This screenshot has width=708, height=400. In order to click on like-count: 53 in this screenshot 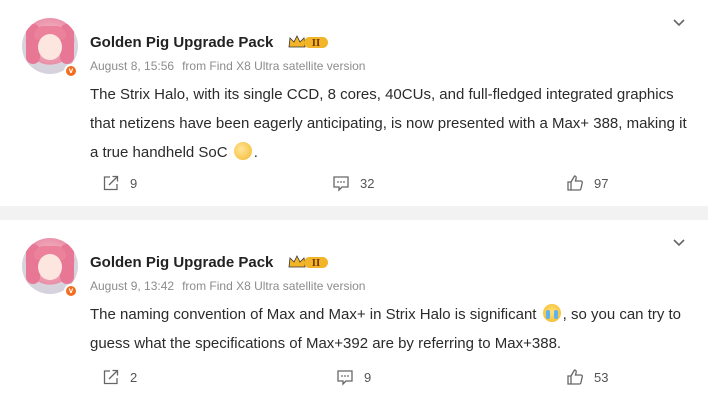, I will do `click(601, 377)`.